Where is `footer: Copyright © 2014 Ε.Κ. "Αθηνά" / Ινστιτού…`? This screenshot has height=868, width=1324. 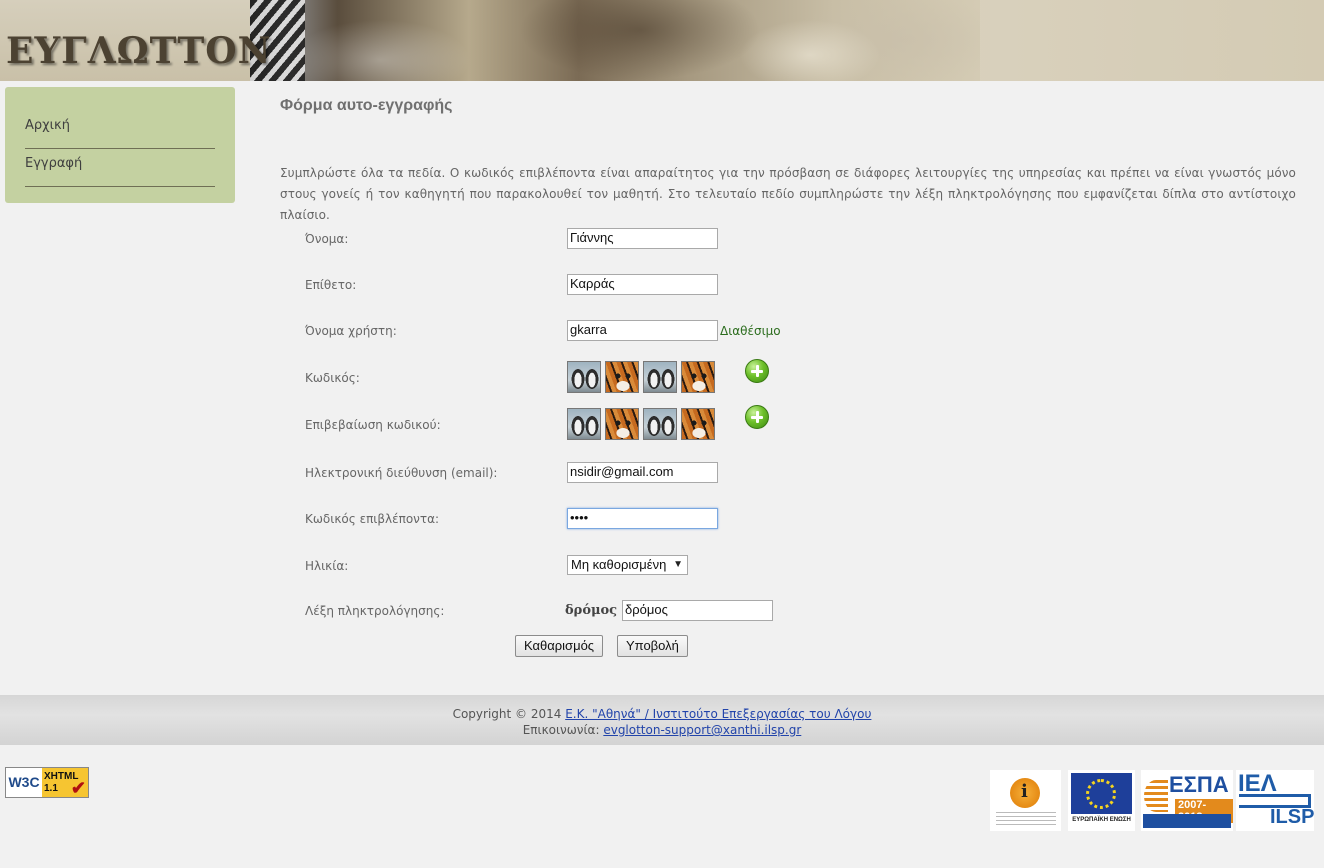 footer: Copyright © 2014 Ε.Κ. "Αθηνά" / Ινστιτού… is located at coordinates (662, 720).